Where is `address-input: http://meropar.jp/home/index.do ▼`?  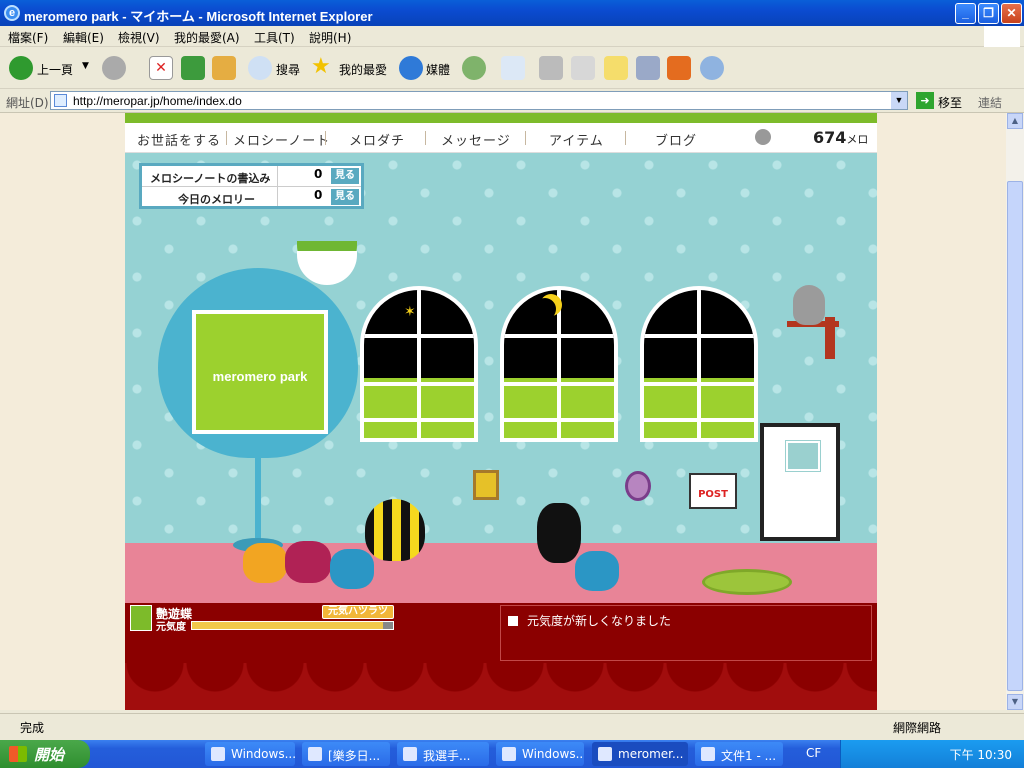 address-input: http://meropar.jp/home/index.do ▼ is located at coordinates (479, 100).